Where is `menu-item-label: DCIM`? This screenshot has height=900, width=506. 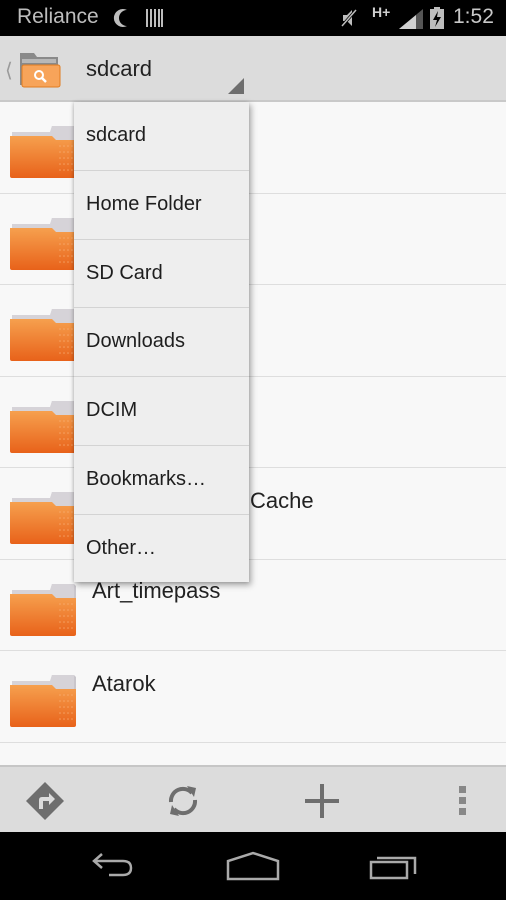
menu-item-label: DCIM is located at coordinates (112, 410).